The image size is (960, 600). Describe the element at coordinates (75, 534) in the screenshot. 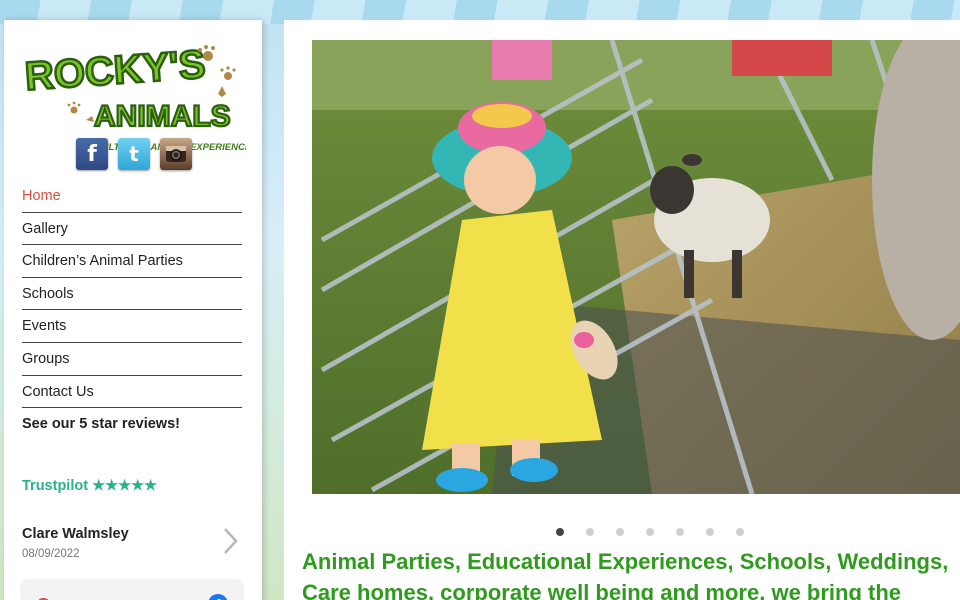

I see `reviewer-name: Clare Walmsley` at that location.